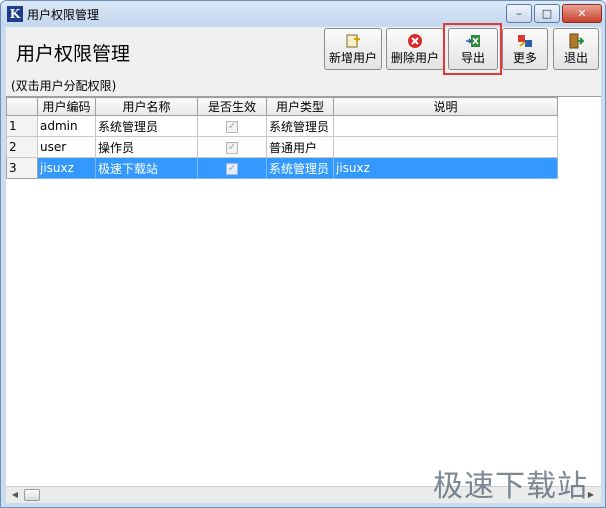 This screenshot has height=508, width=606. I want to click on more-button: 更多, so click(525, 49).